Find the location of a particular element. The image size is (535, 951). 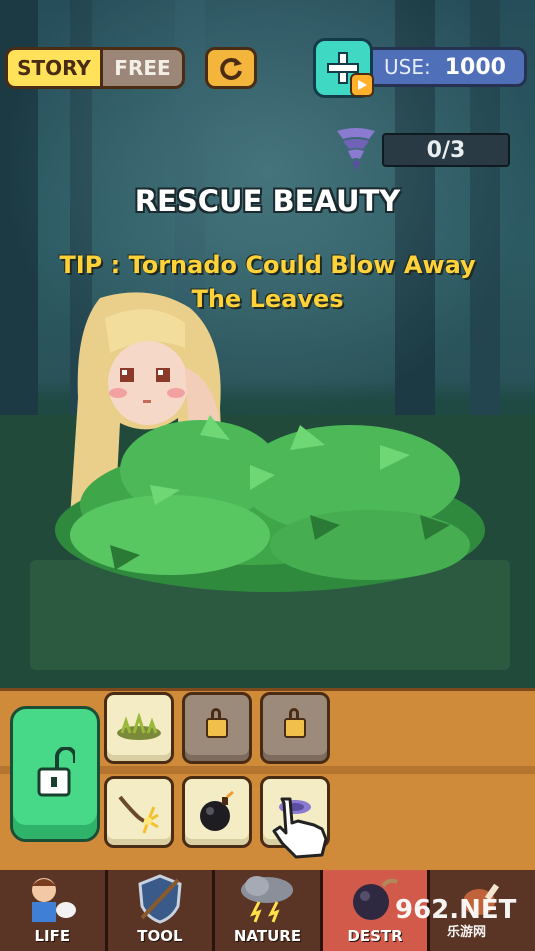

tab-life: LIFE is located at coordinates (54, 910).